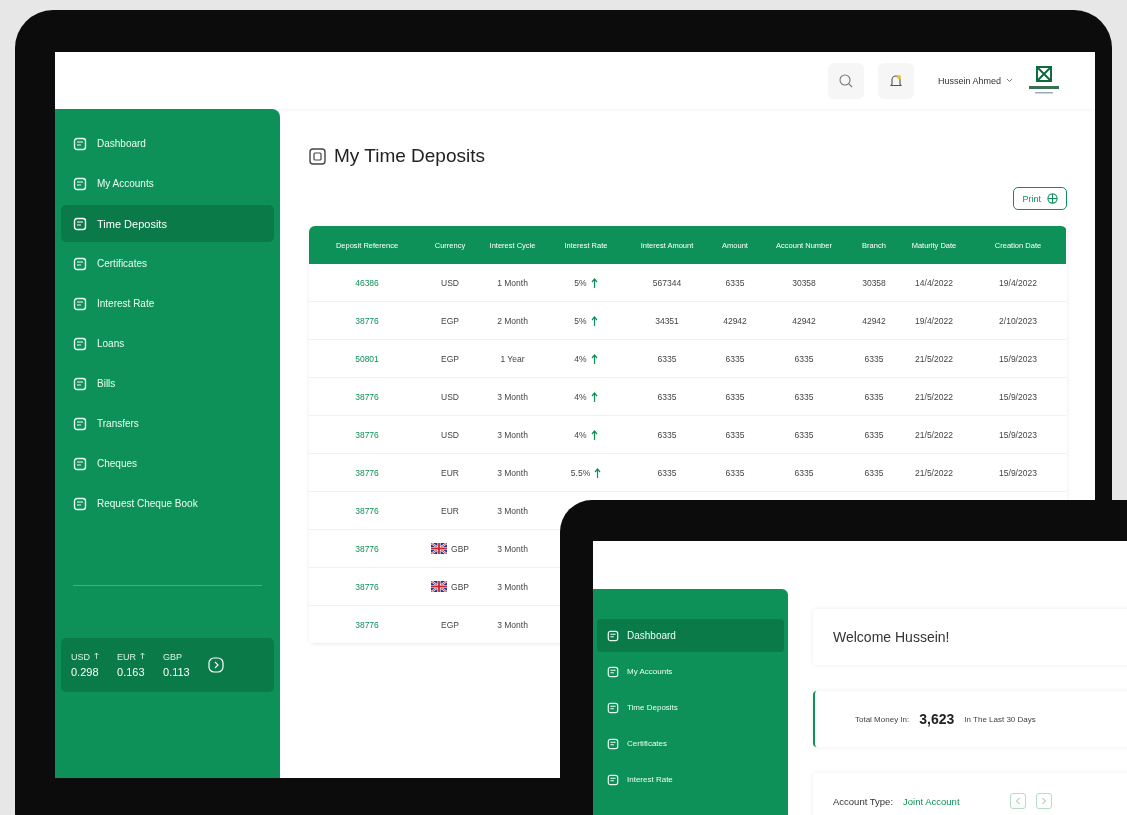 The height and width of the screenshot is (815, 1127). What do you see at coordinates (667, 321) in the screenshot?
I see `table-cell: 34351` at bounding box center [667, 321].